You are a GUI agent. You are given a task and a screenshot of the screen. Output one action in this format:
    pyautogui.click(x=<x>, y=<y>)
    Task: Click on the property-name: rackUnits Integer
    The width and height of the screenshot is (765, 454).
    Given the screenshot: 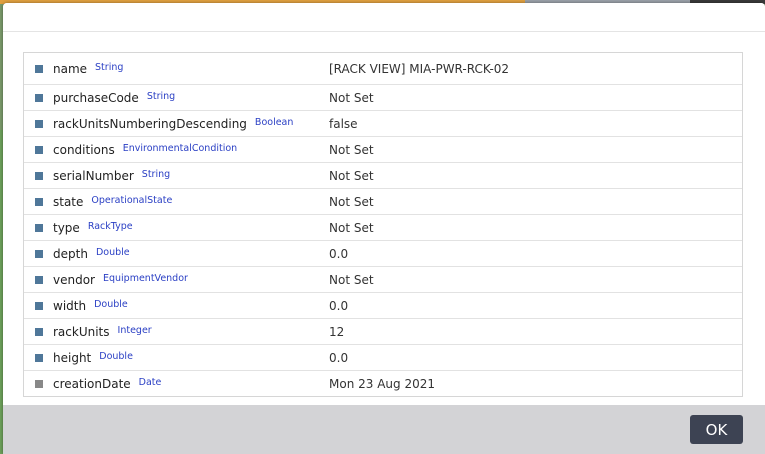 What is the action you would take?
    pyautogui.click(x=102, y=331)
    